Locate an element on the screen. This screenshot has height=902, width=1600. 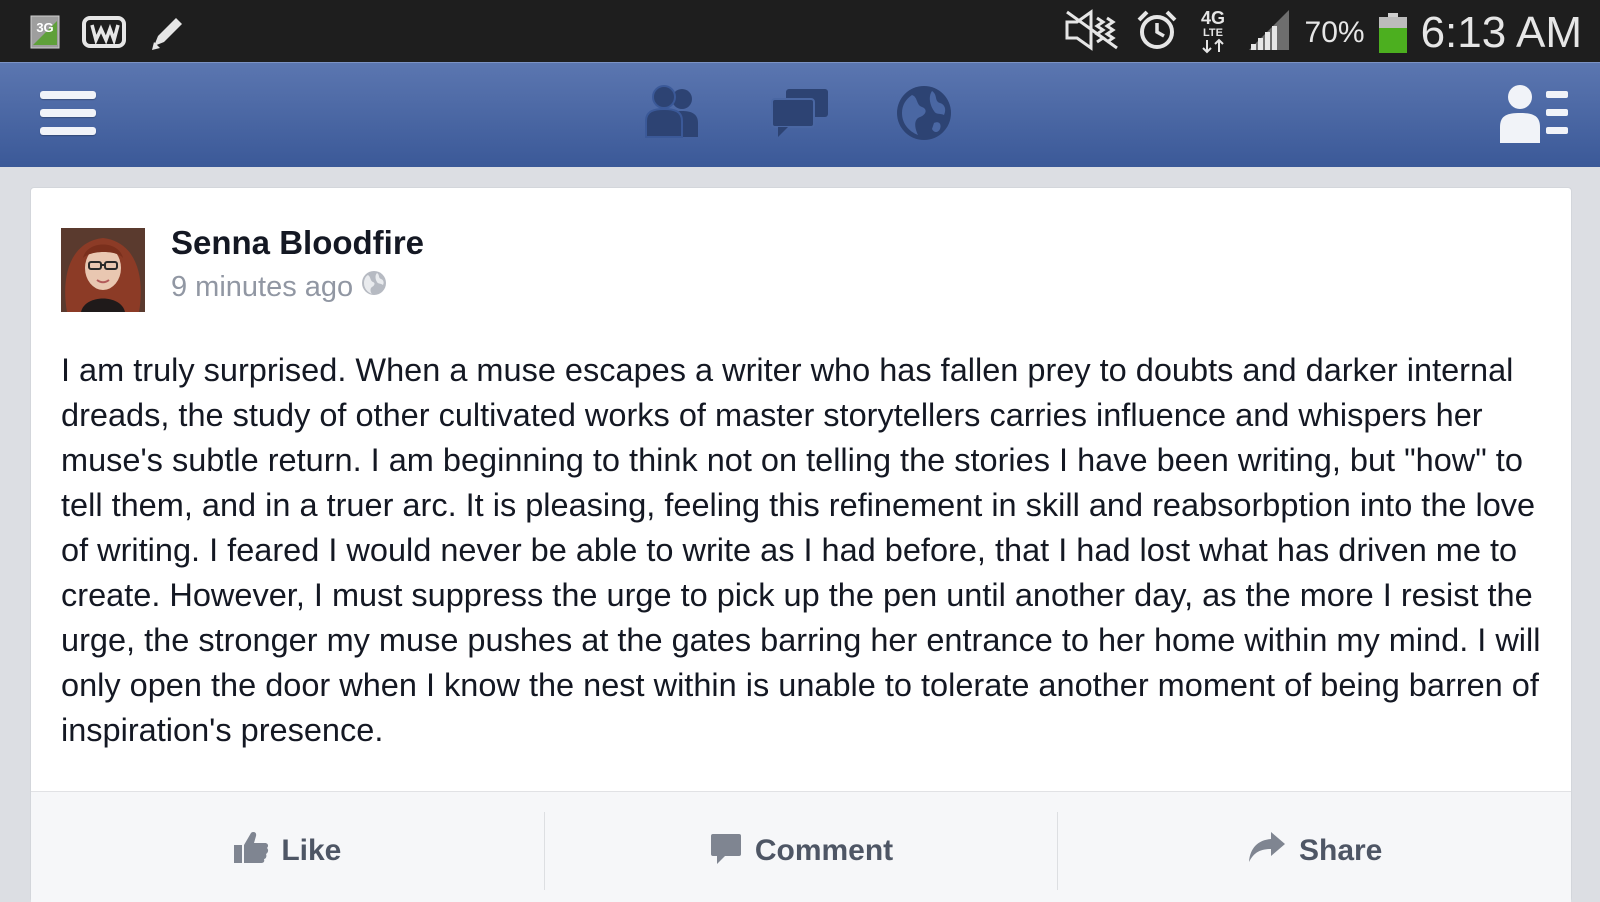
status-bar-left: 3G is located at coordinates (109, 34).